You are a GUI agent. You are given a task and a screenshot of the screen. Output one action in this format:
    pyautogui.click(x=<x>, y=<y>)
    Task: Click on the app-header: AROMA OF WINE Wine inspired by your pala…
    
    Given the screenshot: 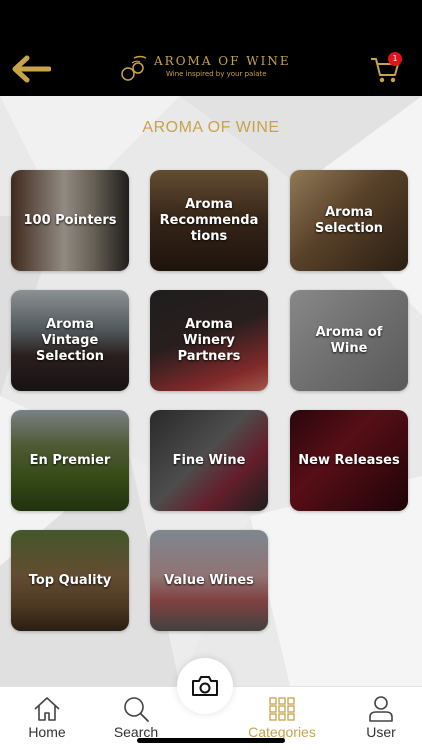 What is the action you would take?
    pyautogui.click(x=211, y=48)
    